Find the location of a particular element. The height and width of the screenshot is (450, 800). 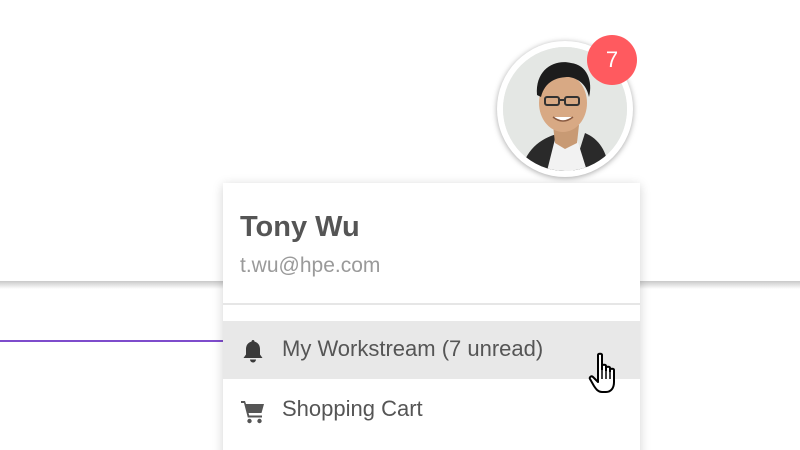

menu-item-my-workstream: My Workstream (7 unread) is located at coordinates (431, 350).